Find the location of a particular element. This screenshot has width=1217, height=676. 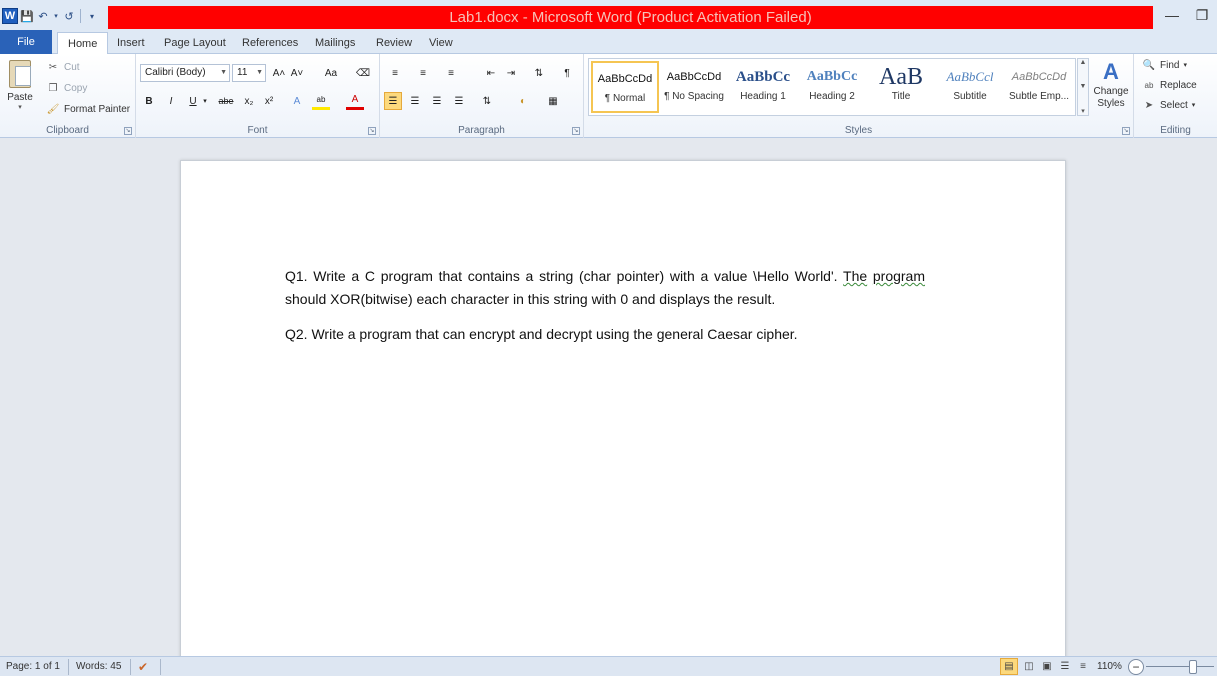

find-button: 🔍 Find ▾ is located at coordinates (1164, 65).